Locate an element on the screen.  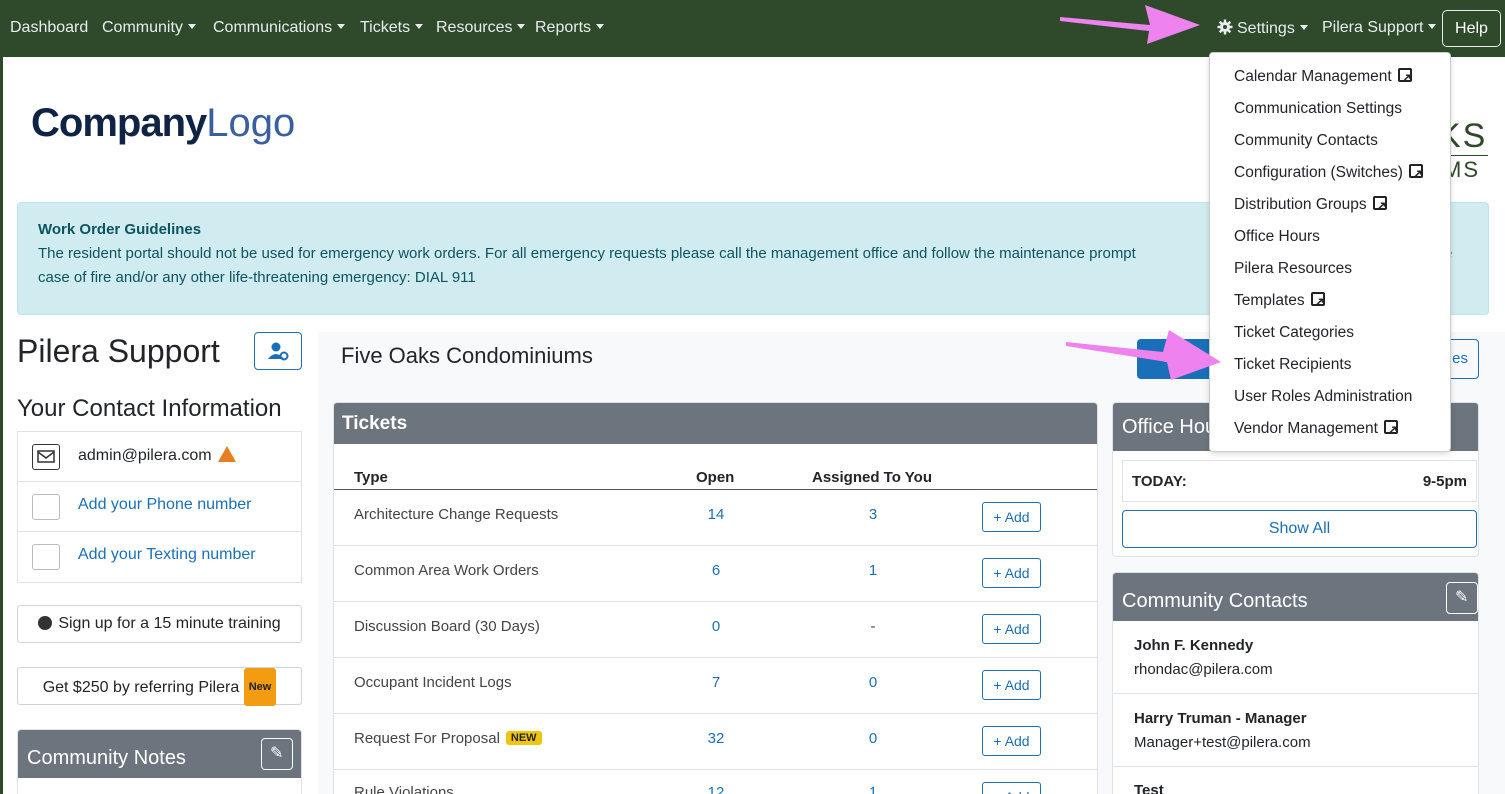
menu-item-community-contacts: Community Contacts is located at coordinates (1330, 141).